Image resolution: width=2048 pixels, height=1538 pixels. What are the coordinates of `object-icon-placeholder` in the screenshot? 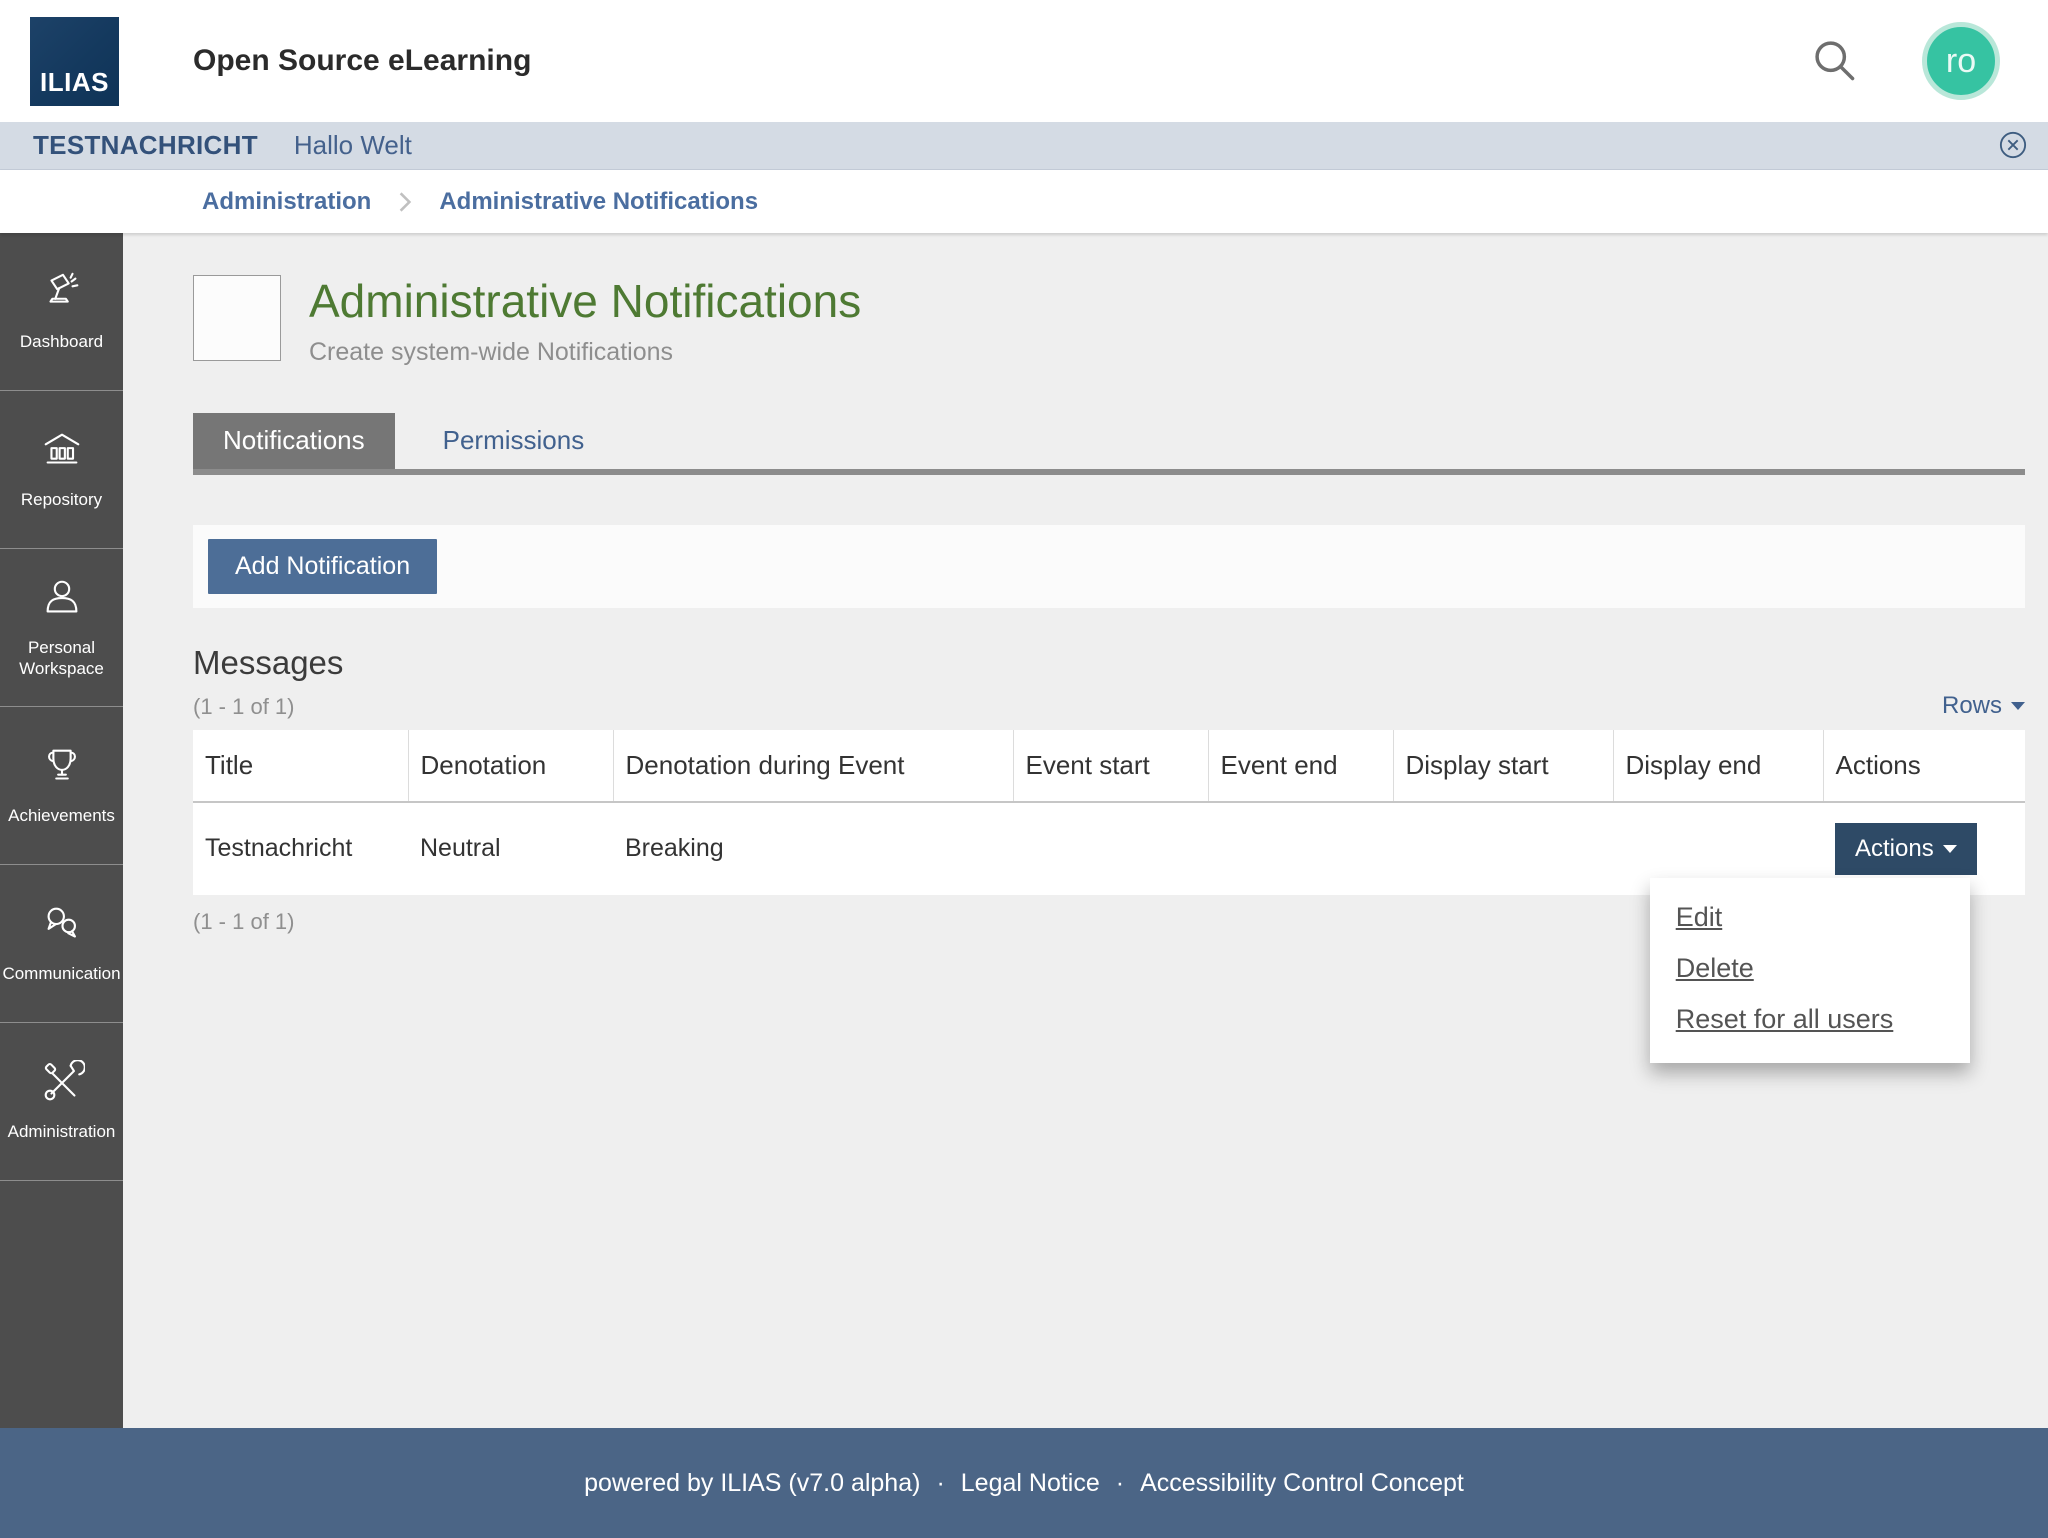 It's located at (237, 318).